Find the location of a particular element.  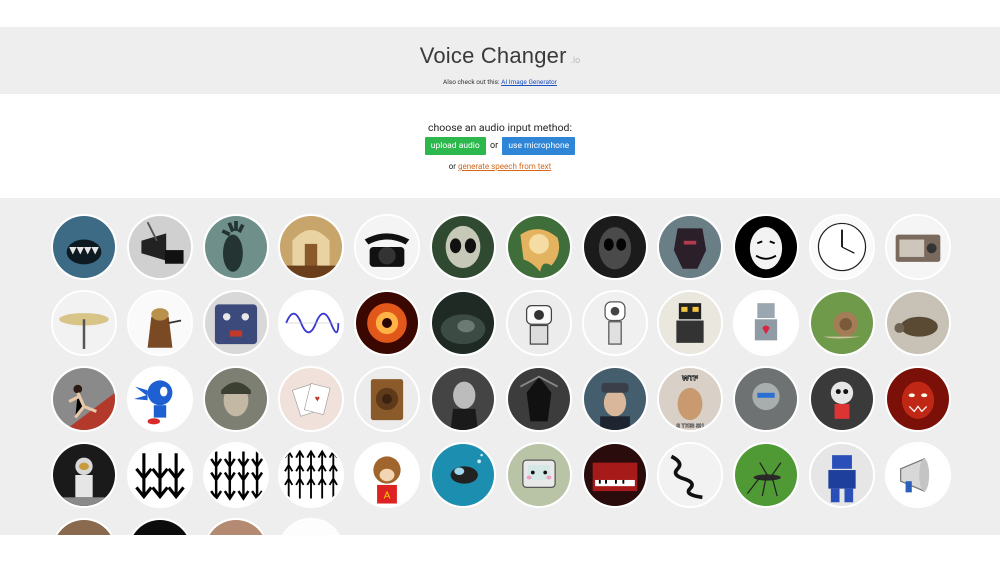

svg-text: S THIS SH is located at coordinates (690, 427).